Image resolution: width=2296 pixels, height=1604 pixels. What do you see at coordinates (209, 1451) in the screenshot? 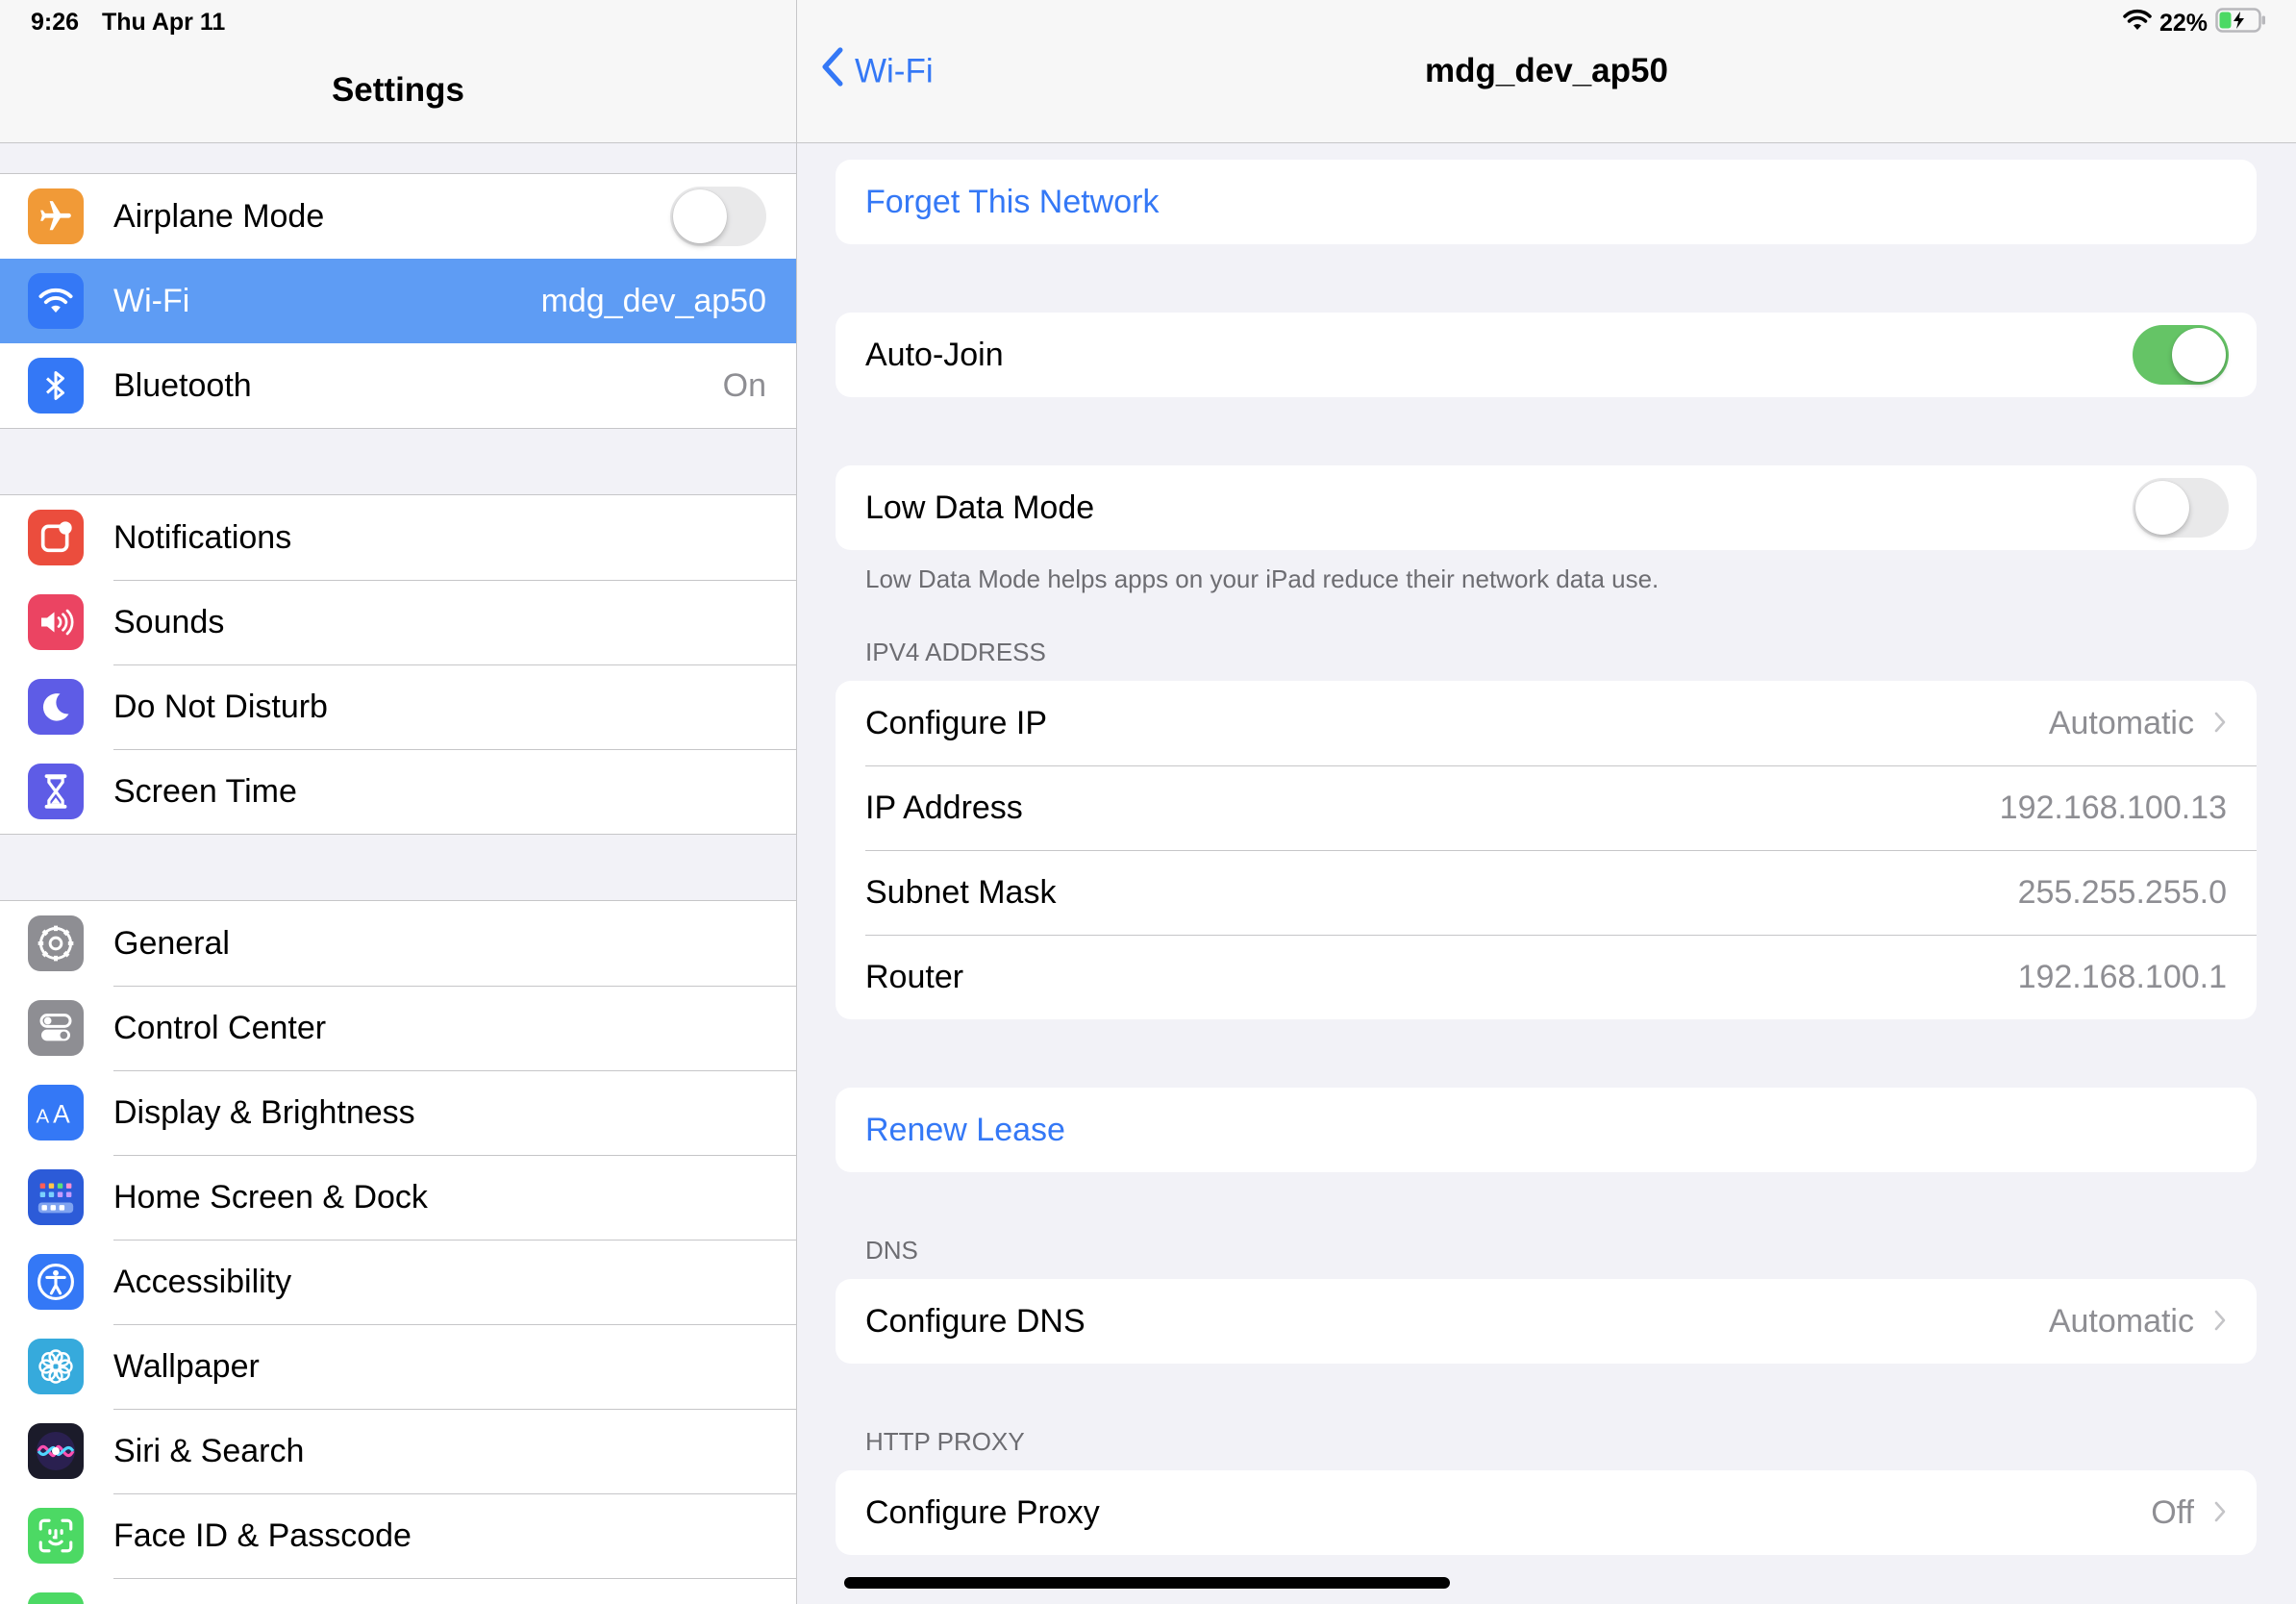
I see `sidebar-item-label: Siri & Search` at bounding box center [209, 1451].